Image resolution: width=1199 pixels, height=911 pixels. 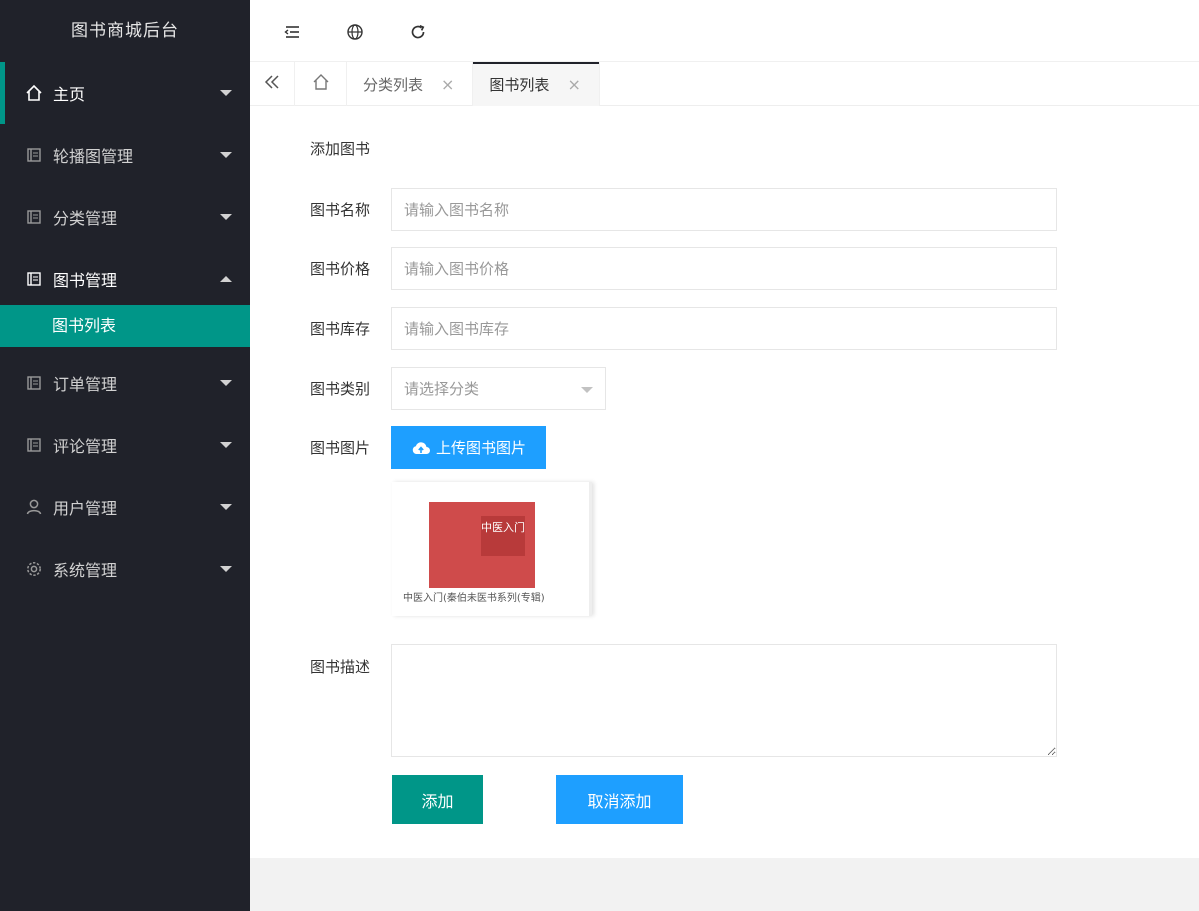 I want to click on form-row-price: 图书价格, so click(x=683, y=268).